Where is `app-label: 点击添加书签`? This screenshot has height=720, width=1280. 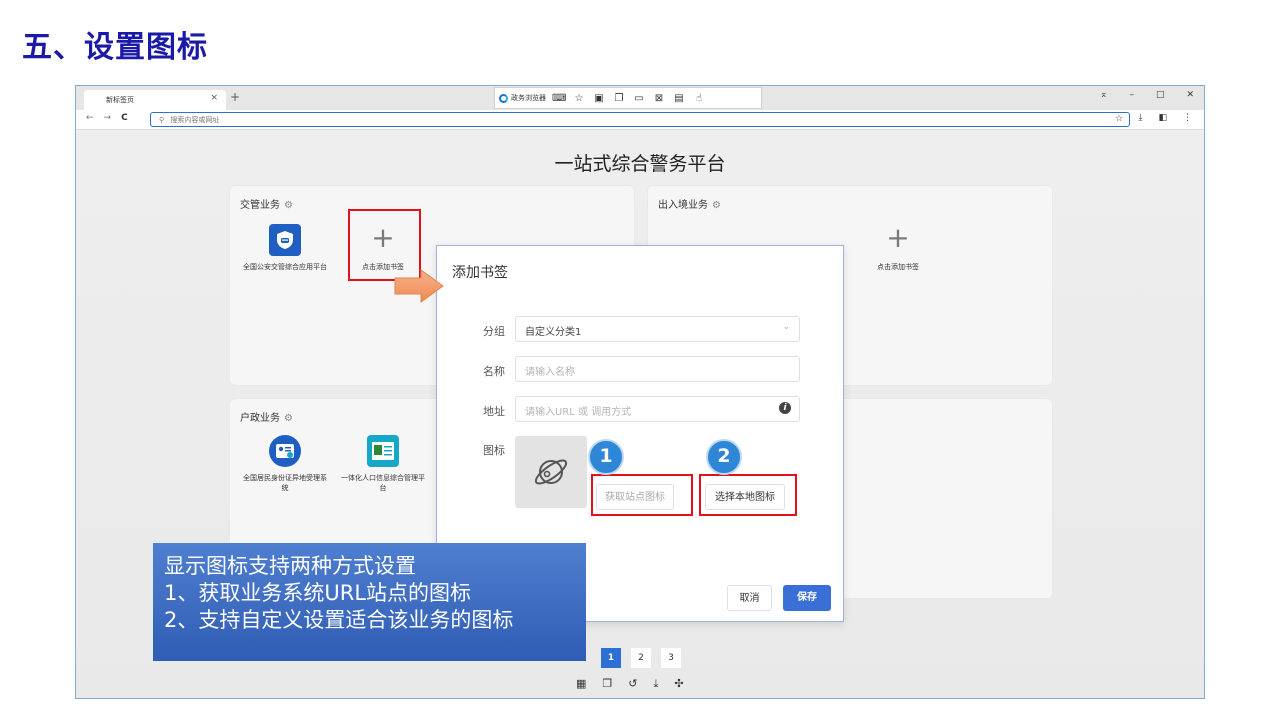
app-label: 点击添加书签 is located at coordinates (898, 267).